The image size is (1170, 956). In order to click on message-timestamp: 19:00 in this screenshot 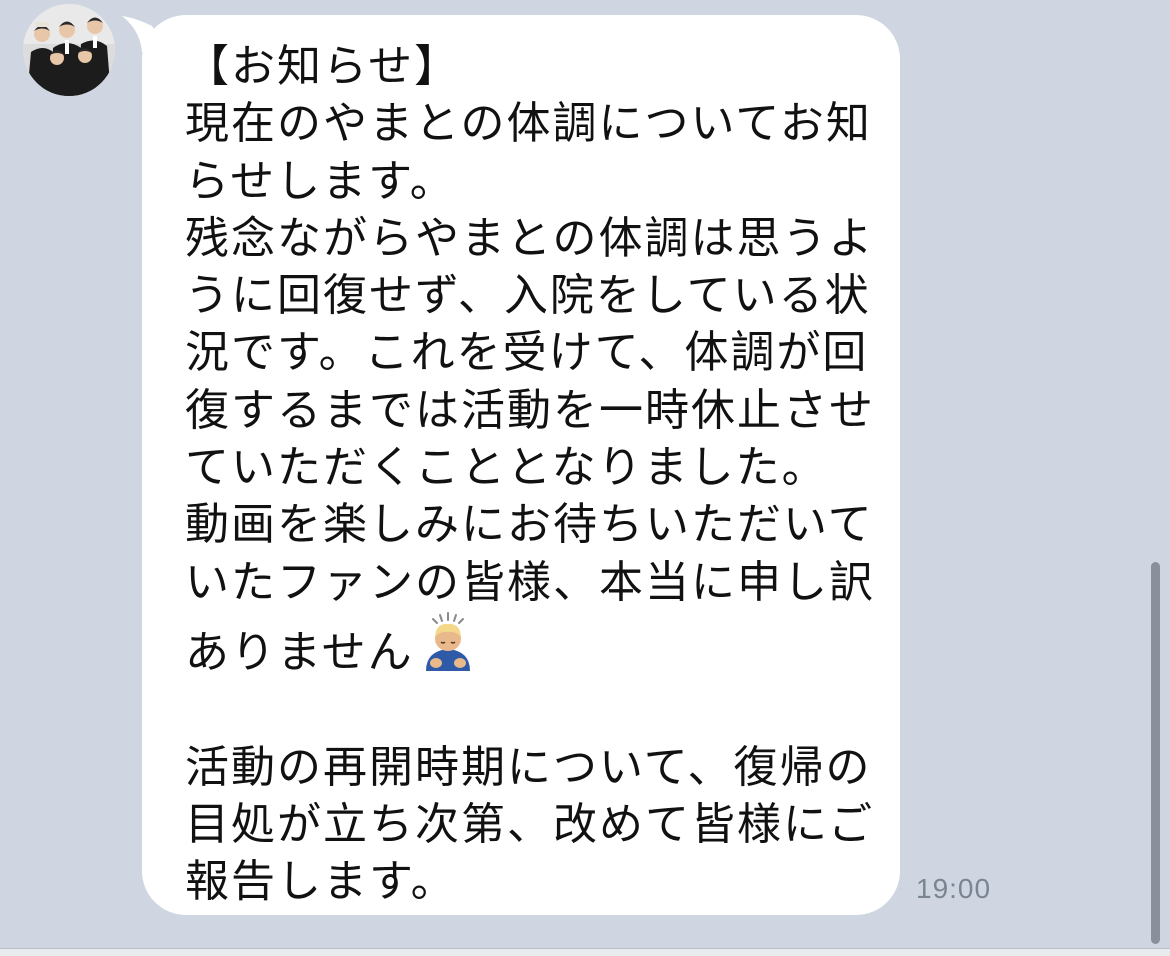, I will do `click(954, 888)`.